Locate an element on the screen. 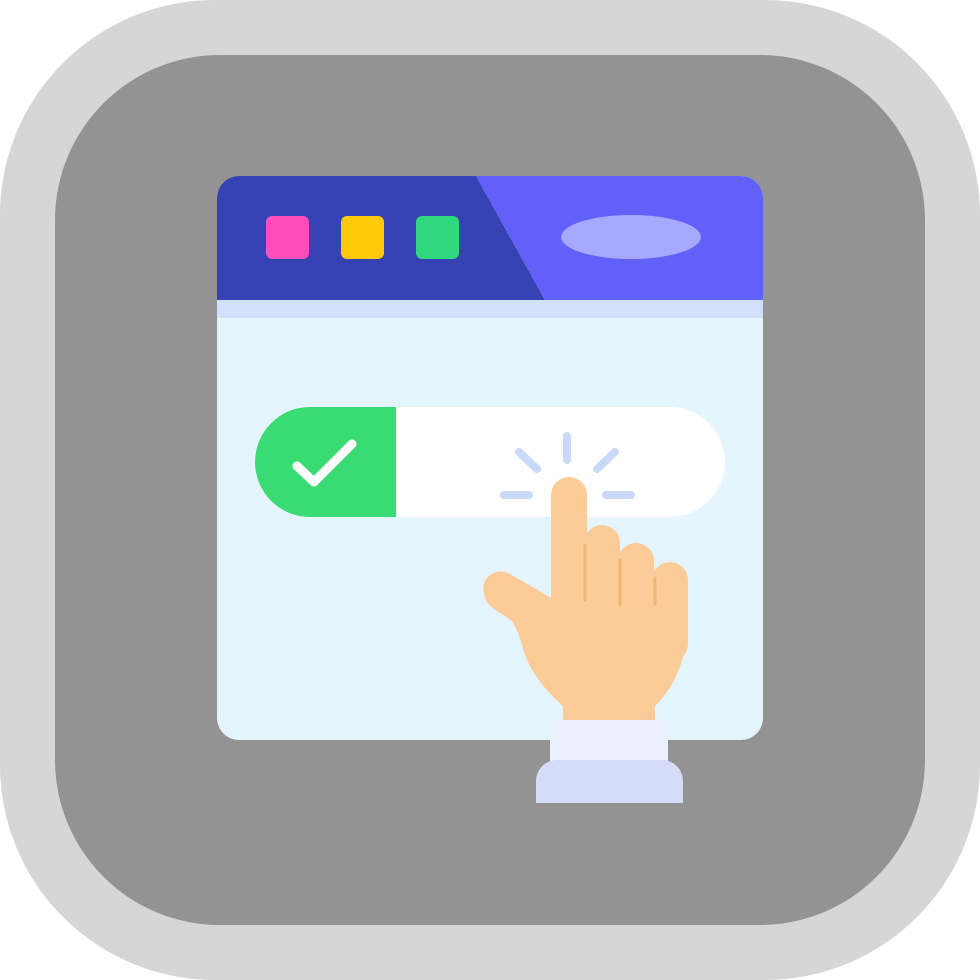 The height and width of the screenshot is (980, 980). toggle-on-segment is located at coordinates (325, 462).